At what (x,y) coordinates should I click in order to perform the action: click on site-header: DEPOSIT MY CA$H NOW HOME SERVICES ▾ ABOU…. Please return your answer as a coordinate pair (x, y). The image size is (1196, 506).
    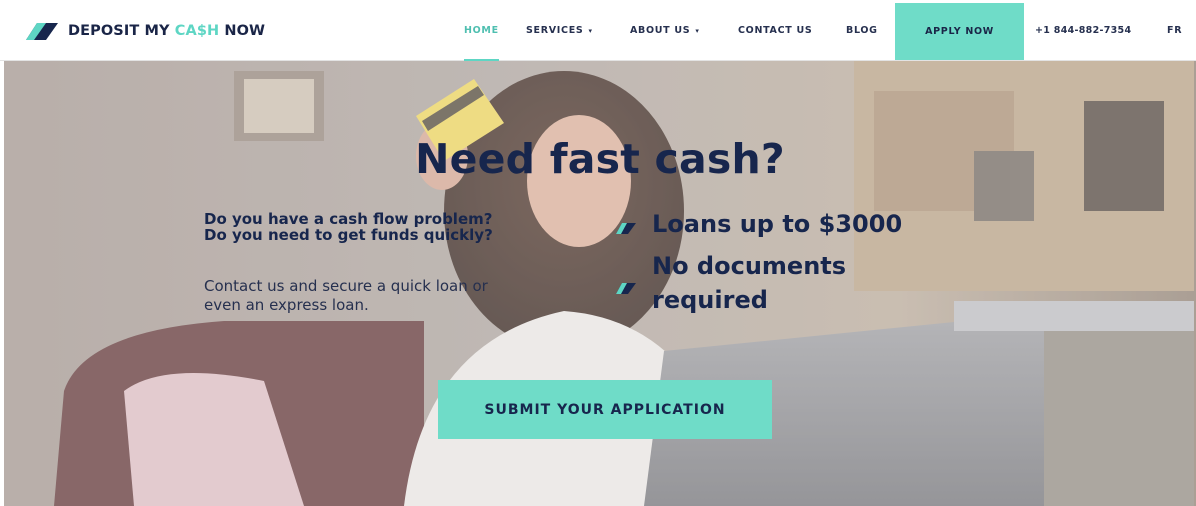
    Looking at the image, I should click on (598, 30).